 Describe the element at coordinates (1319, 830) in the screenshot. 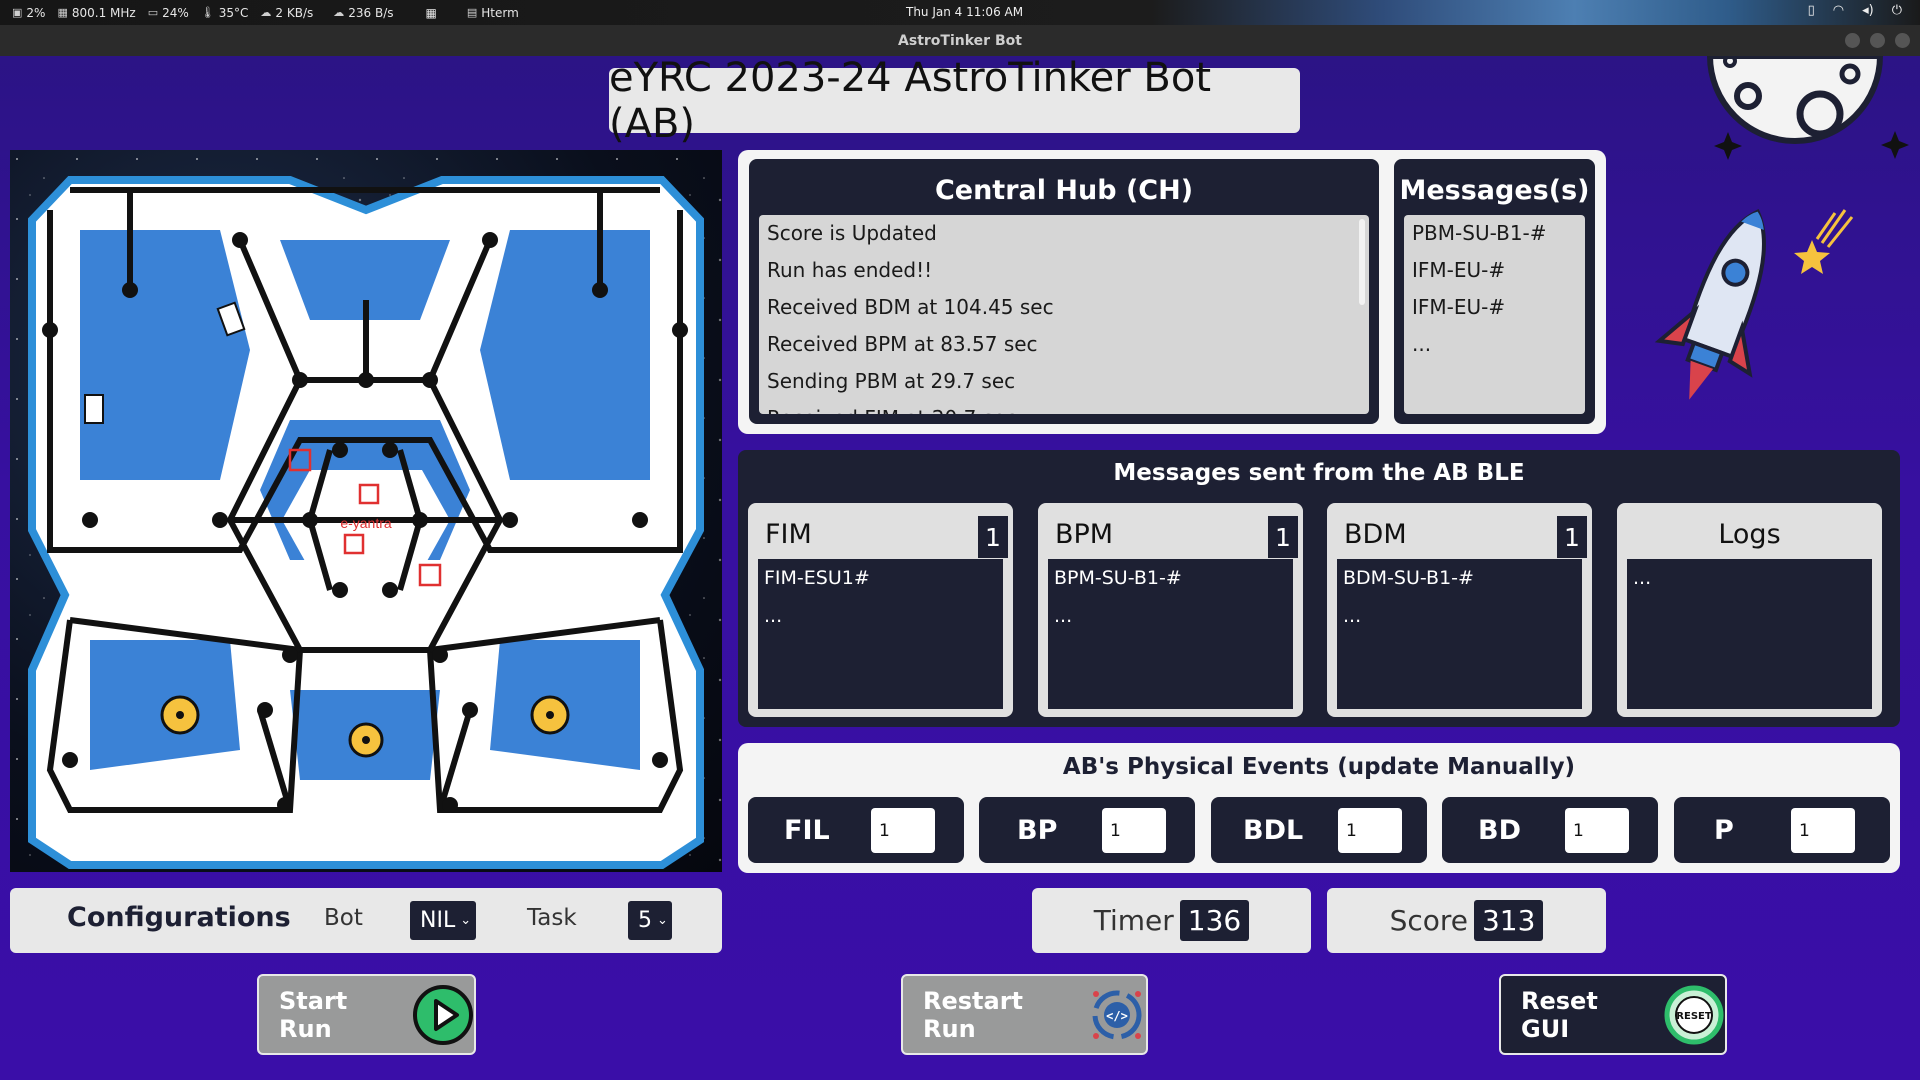

I see `event-bdl: BDL` at that location.